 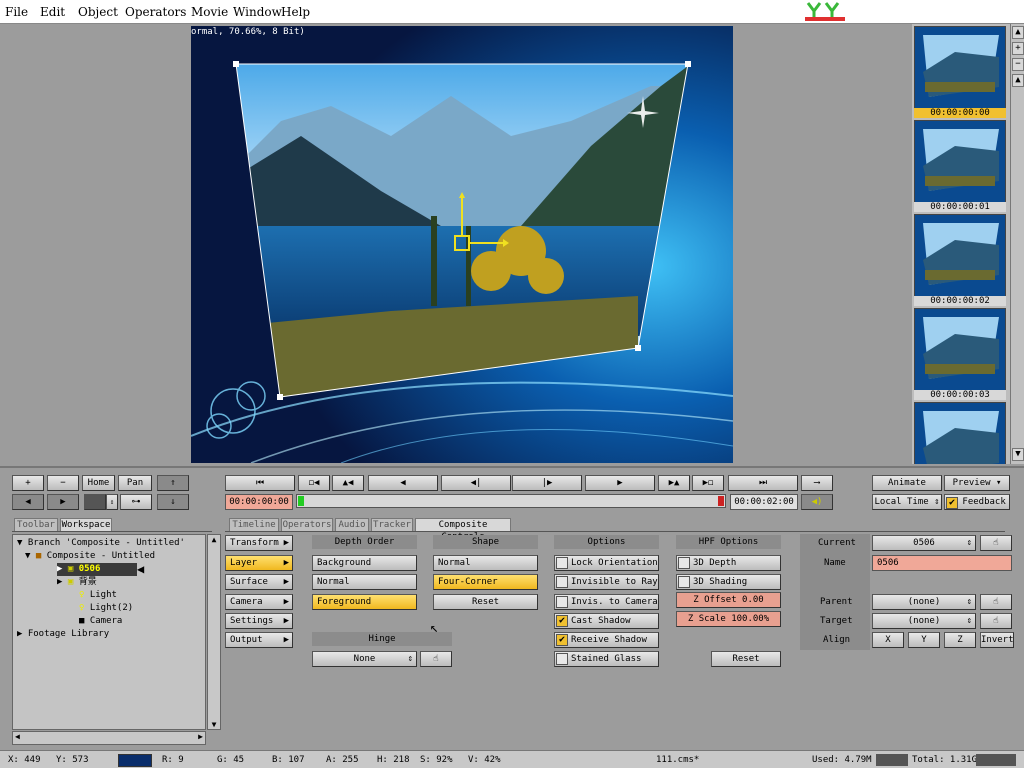 I want to click on category-transform: Transform ▶, so click(x=259, y=543).